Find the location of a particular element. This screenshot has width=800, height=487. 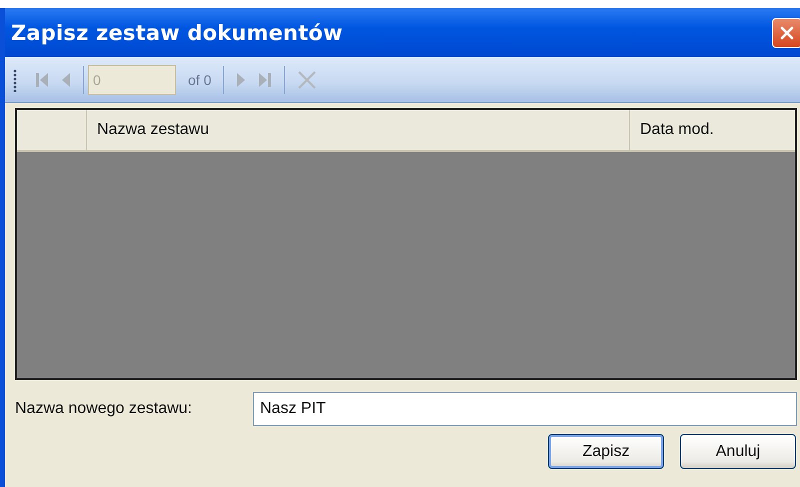

close-button is located at coordinates (786, 33).